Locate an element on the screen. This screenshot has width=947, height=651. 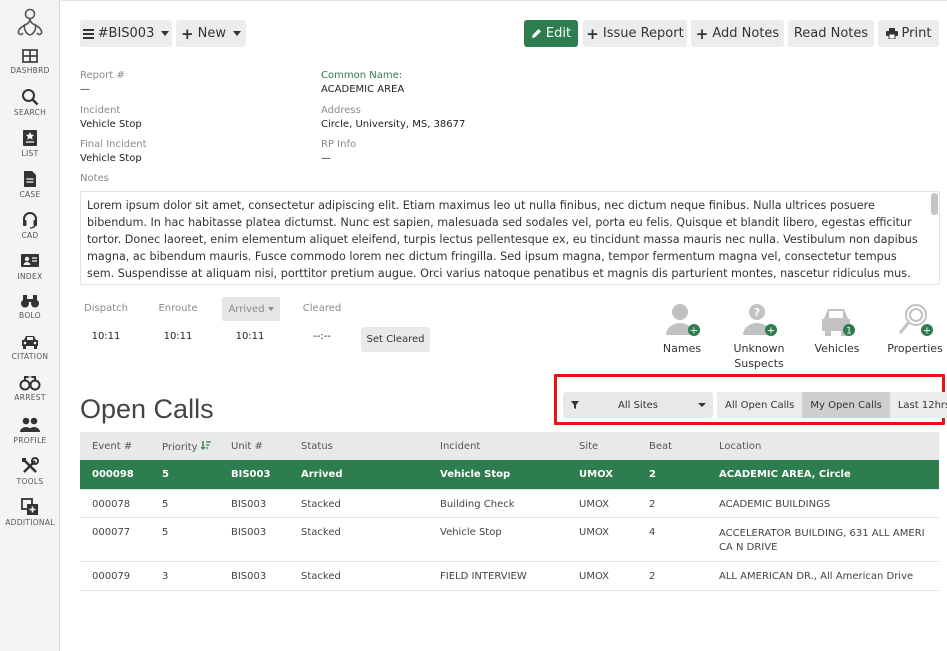
col-beat: Beat is located at coordinates (672, 446).